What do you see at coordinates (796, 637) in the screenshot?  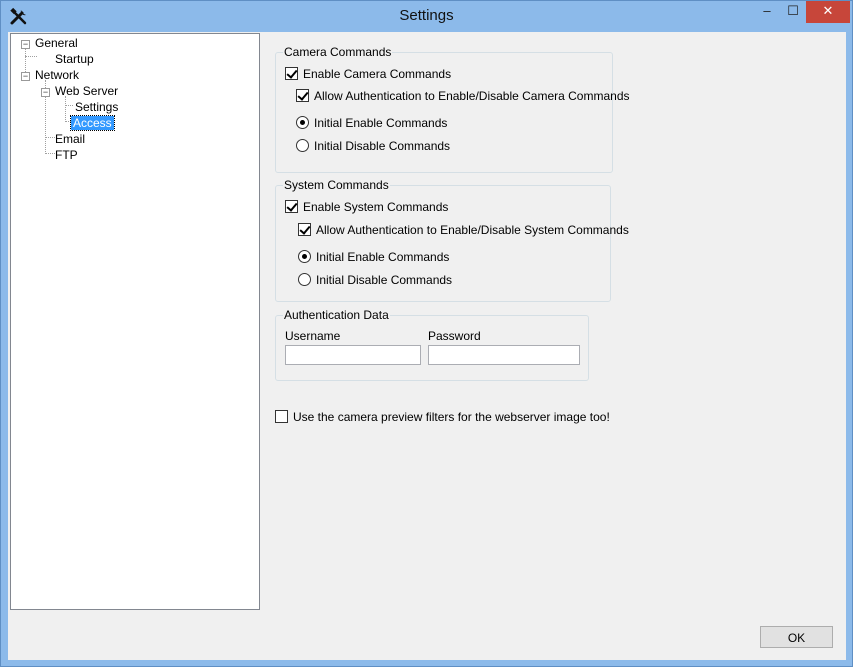 I see `ok-button: OK` at bounding box center [796, 637].